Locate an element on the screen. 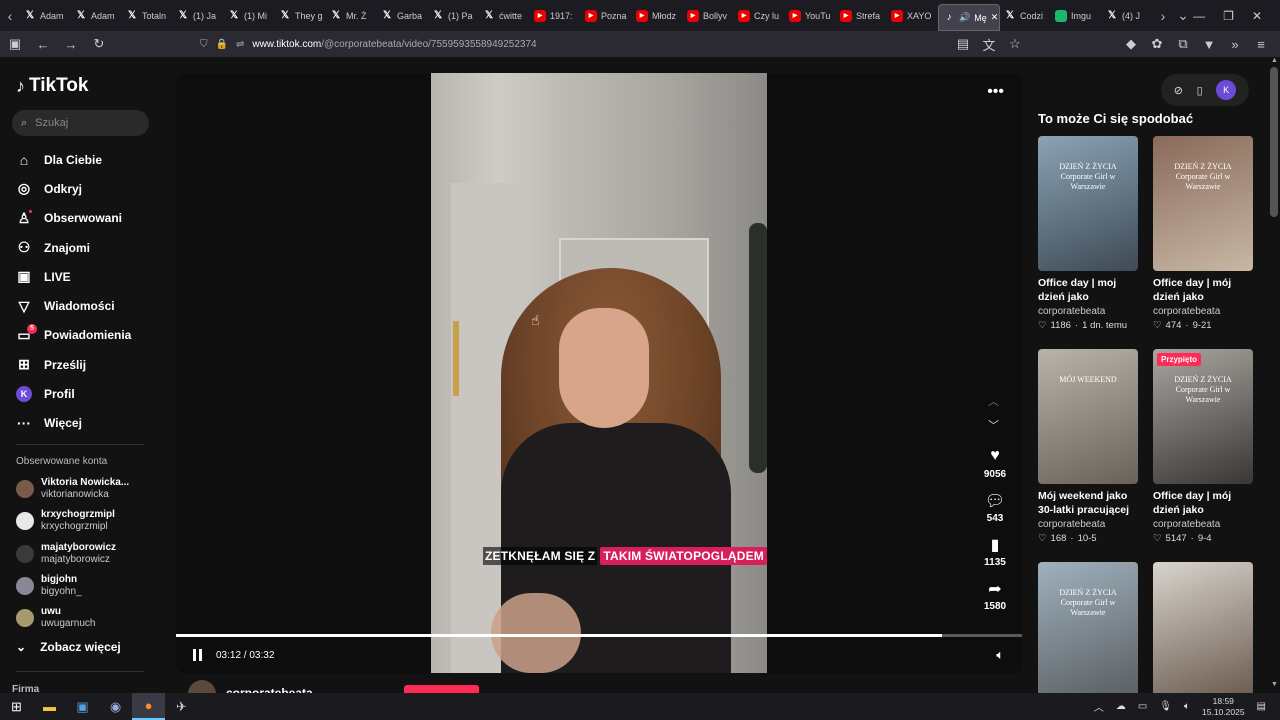 This screenshot has height=720, width=1280. recommendation-card is located at coordinates (1203, 627).